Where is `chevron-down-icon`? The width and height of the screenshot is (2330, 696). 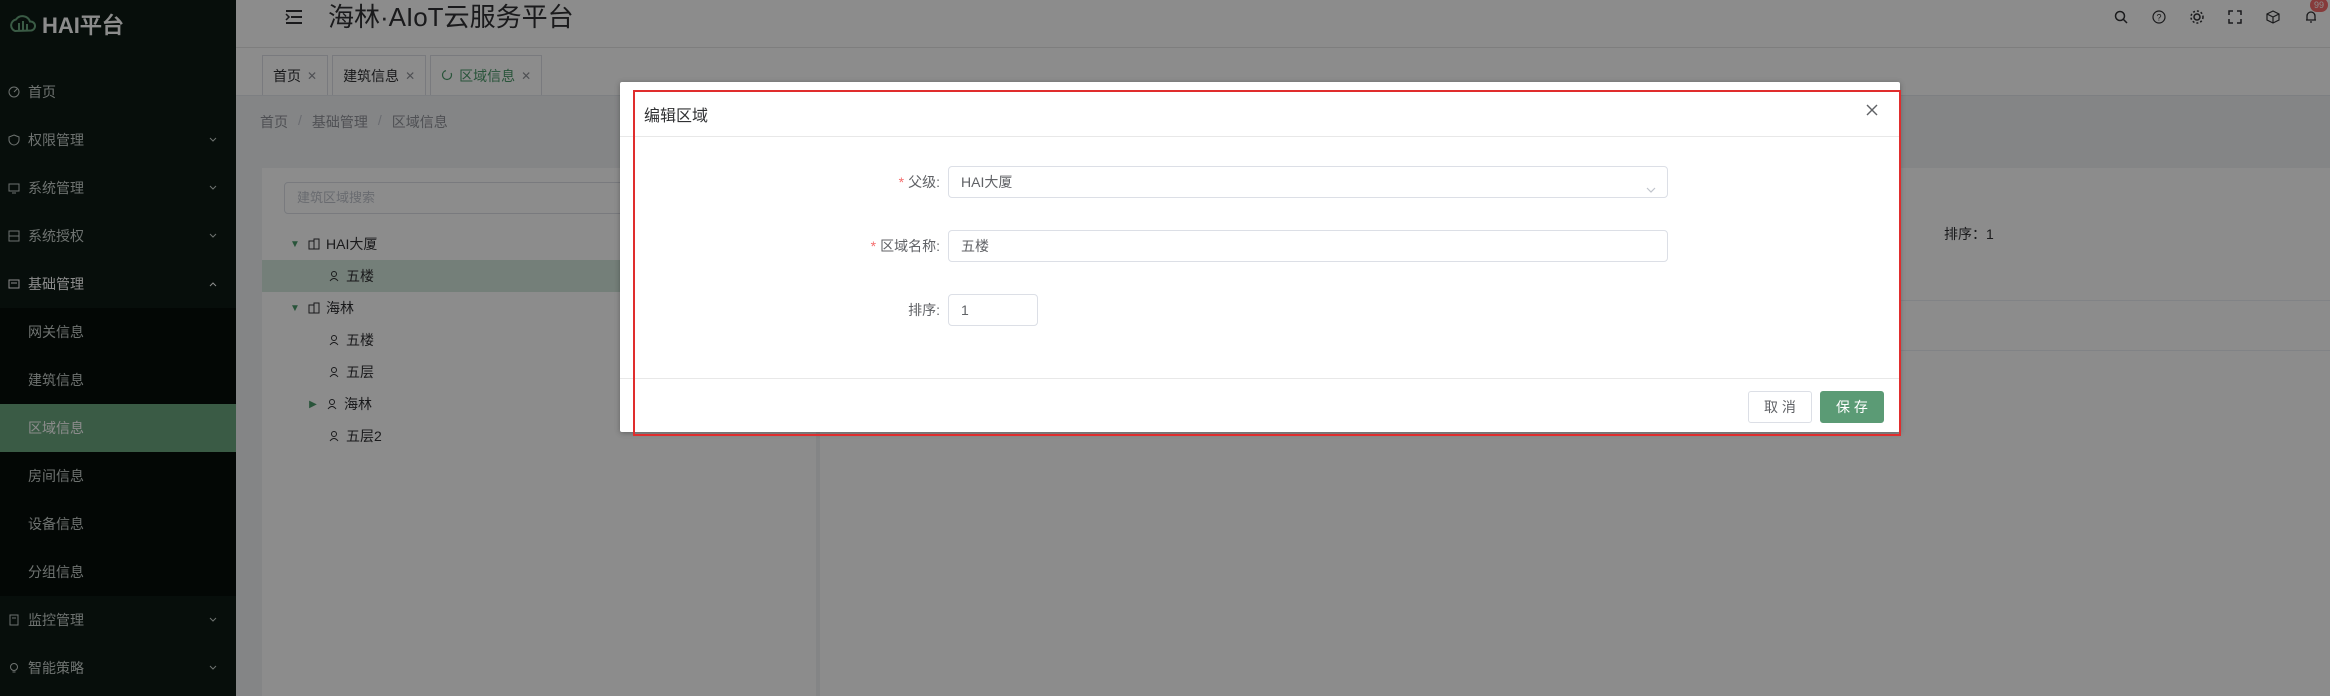
chevron-down-icon is located at coordinates (1651, 191).